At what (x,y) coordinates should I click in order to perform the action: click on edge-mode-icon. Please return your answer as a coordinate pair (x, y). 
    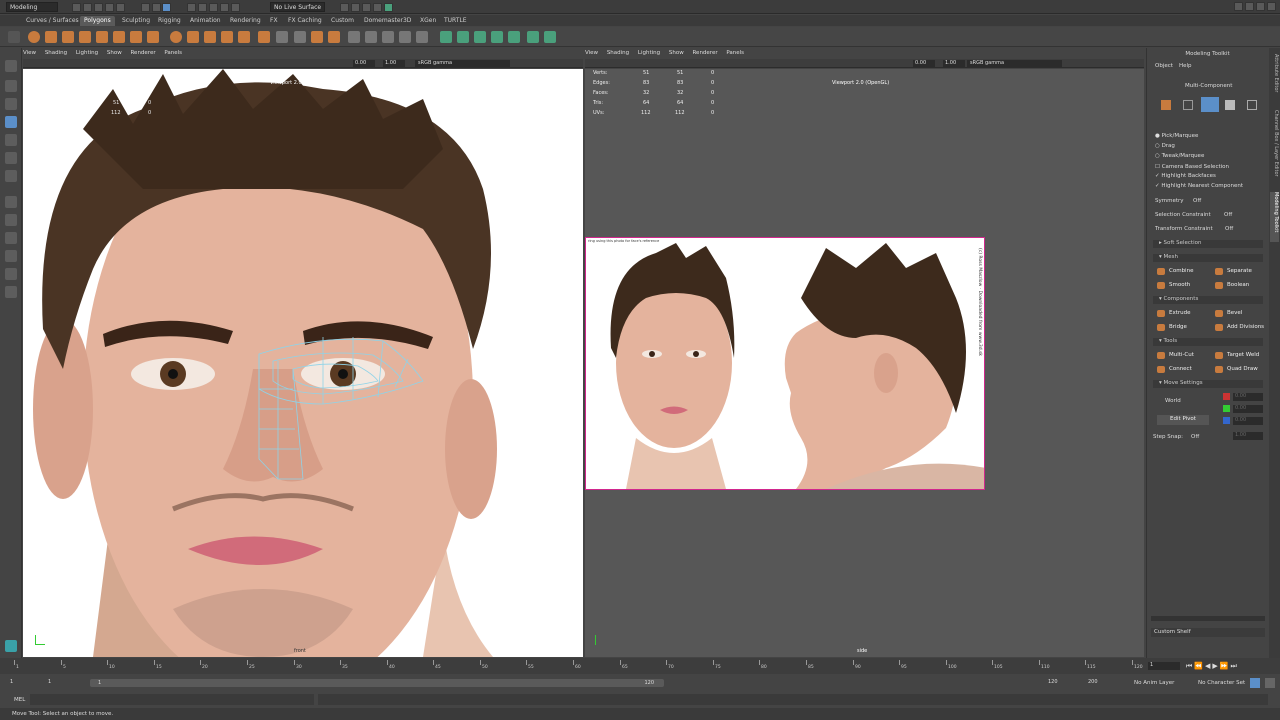
    Looking at the image, I should click on (1210, 104).